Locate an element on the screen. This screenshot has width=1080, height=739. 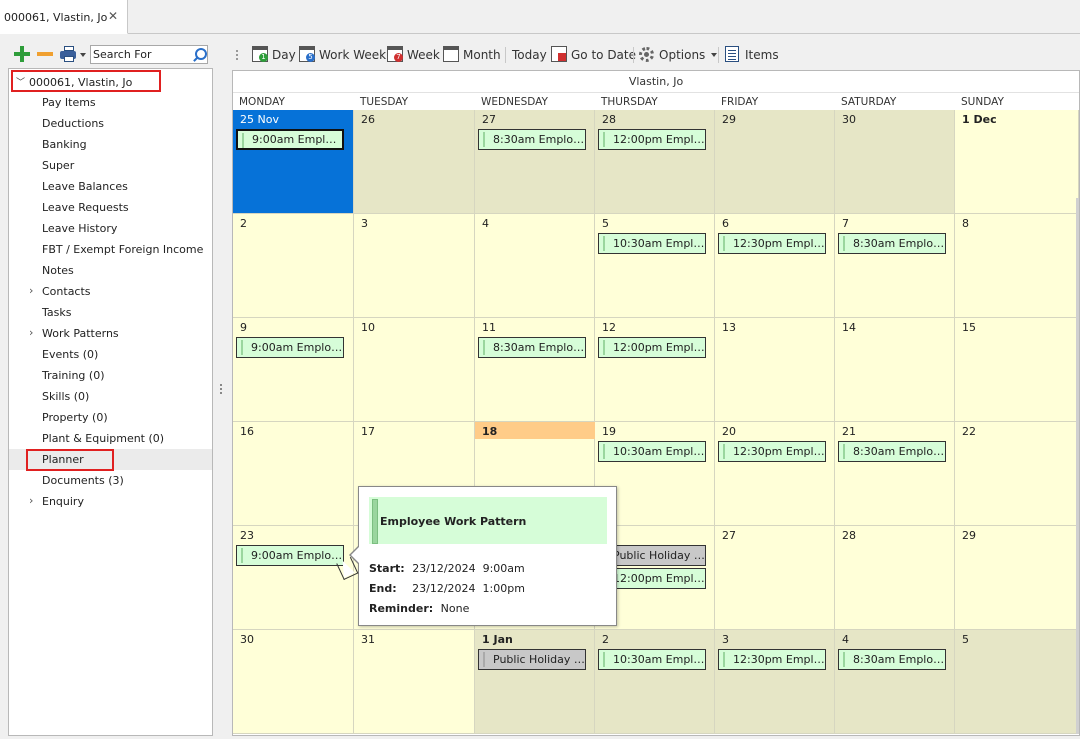
day-cell: 3 12:30pm Employee Work Pattern is located at coordinates (775, 682).